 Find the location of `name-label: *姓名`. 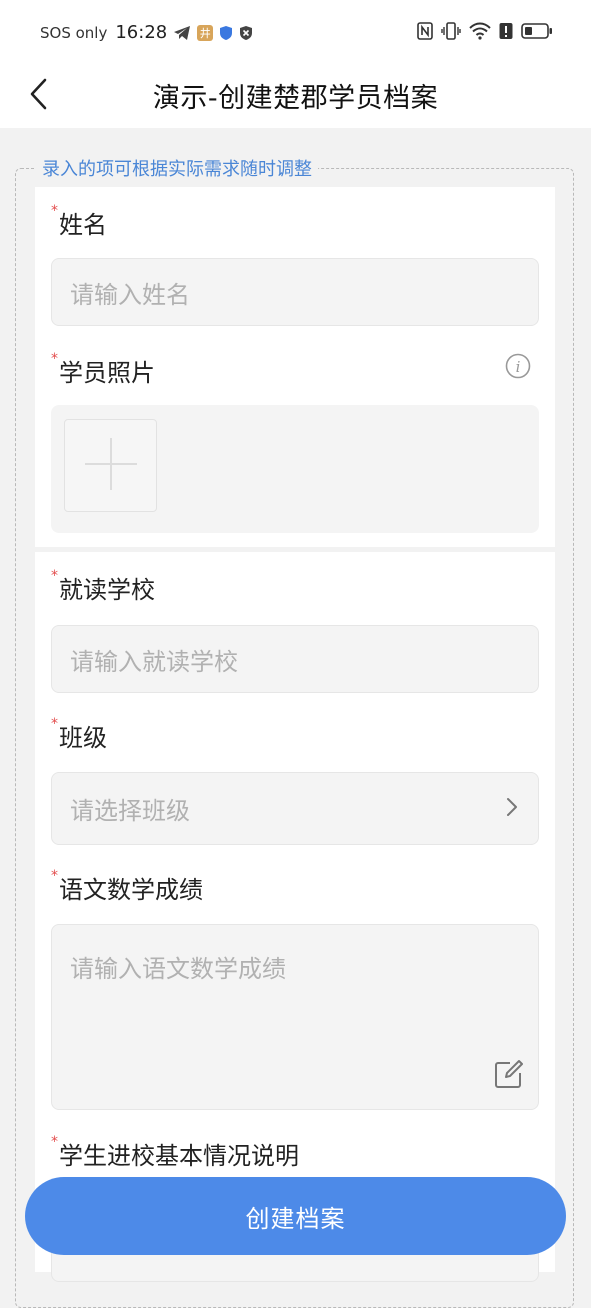

name-label: *姓名 is located at coordinates (79, 221).